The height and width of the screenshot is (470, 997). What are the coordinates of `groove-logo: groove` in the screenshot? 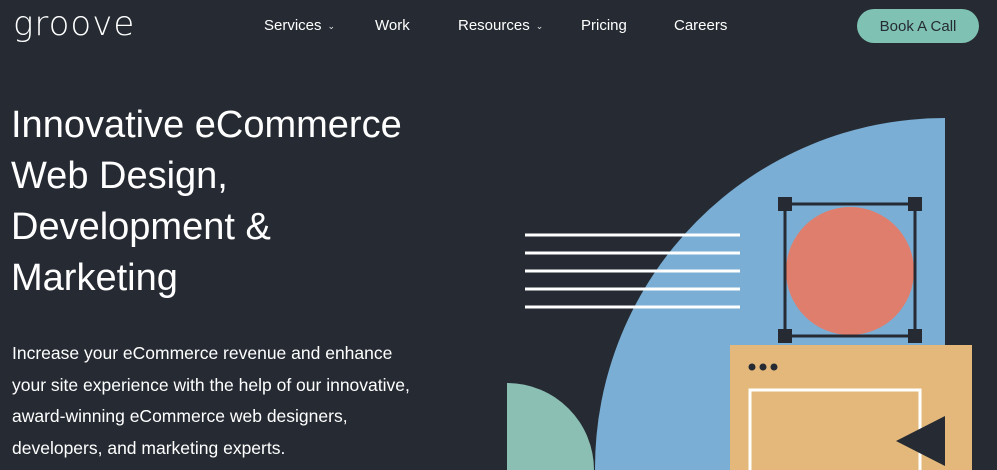 It's located at (74, 24).